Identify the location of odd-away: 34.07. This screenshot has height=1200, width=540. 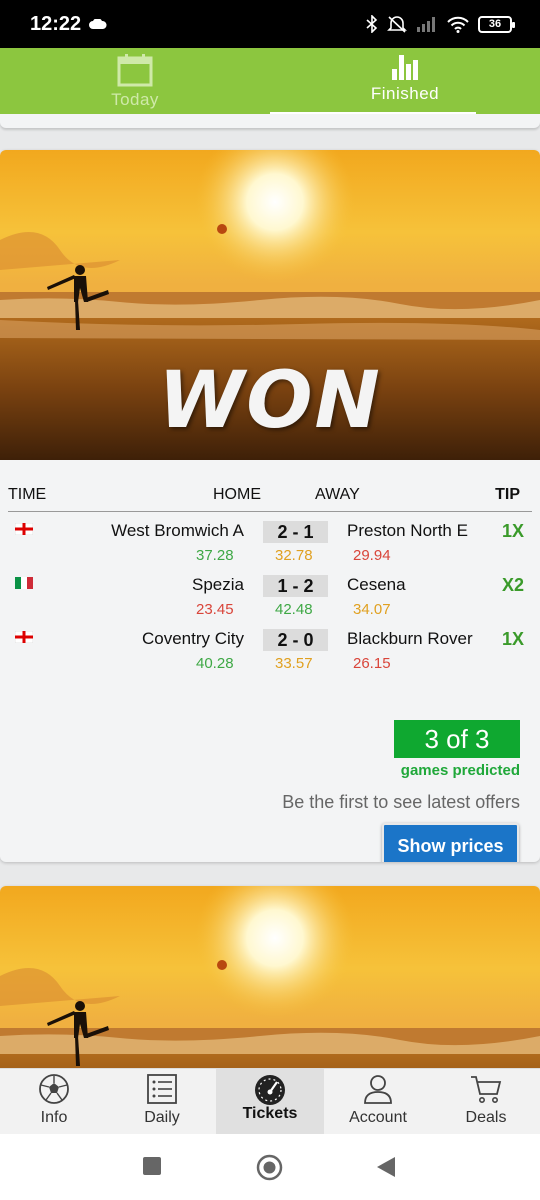
(372, 609).